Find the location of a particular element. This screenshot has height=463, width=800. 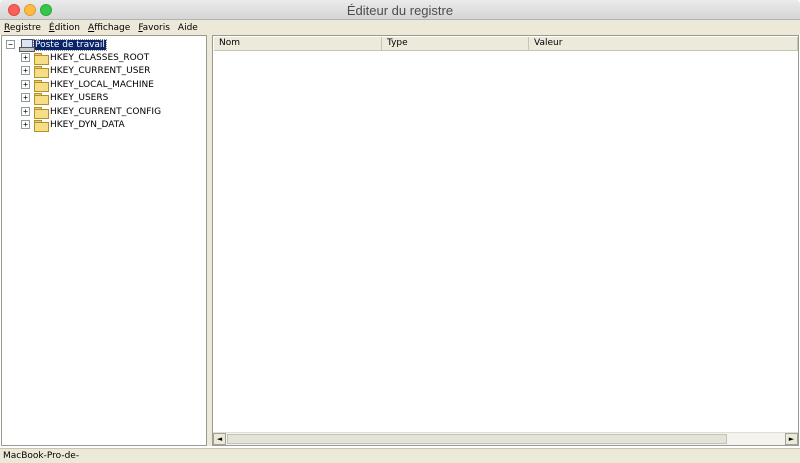

window-title: Éditeur du registre is located at coordinates (400, 10).